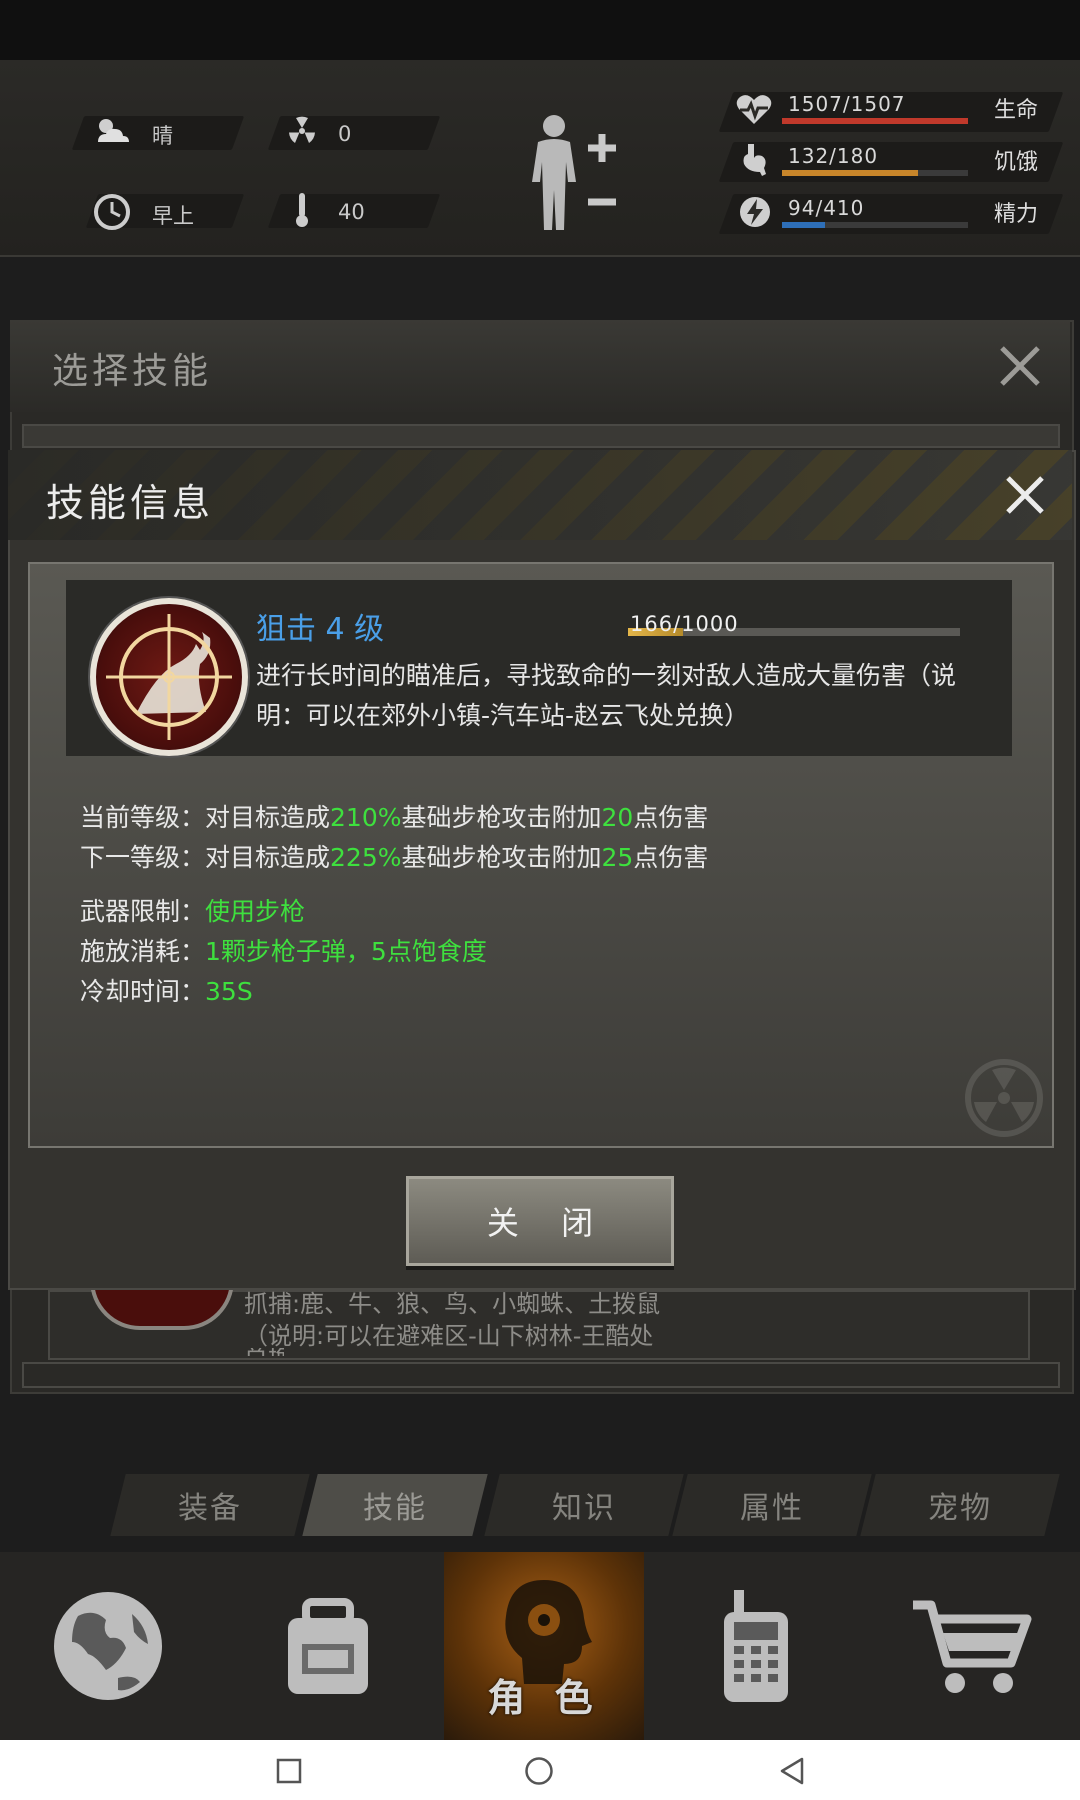 This screenshot has width=1080, height=1800. Describe the element at coordinates (617, 857) in the screenshot. I see `next-level-damage: 25` at that location.